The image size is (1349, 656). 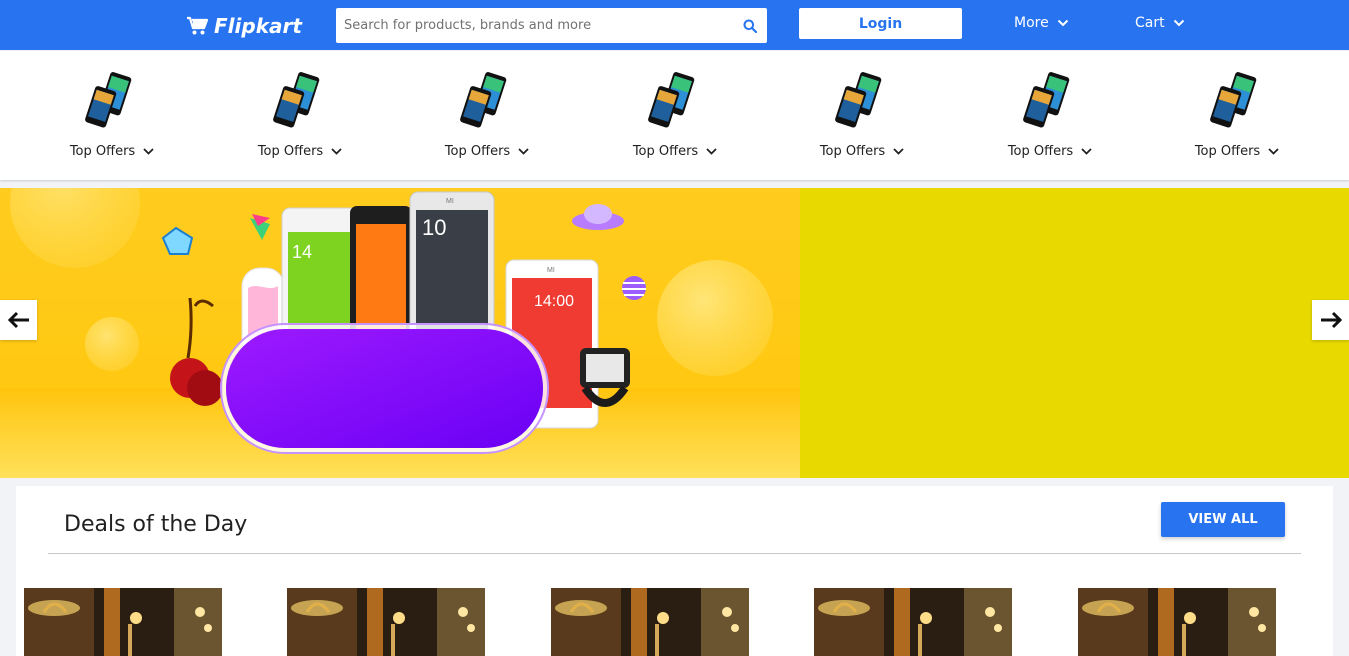 I want to click on search-bar, so click(x=551, y=25).